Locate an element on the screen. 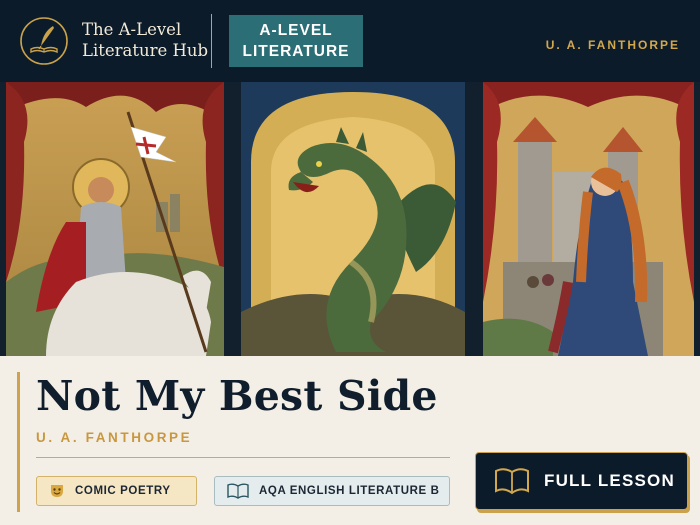 This screenshot has height=525, width=700. header-divider is located at coordinates (211, 41).